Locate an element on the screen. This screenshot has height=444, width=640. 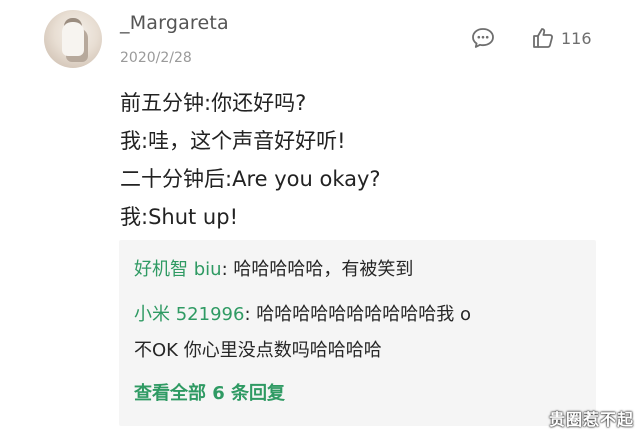
user-avatar is located at coordinates (73, 39).